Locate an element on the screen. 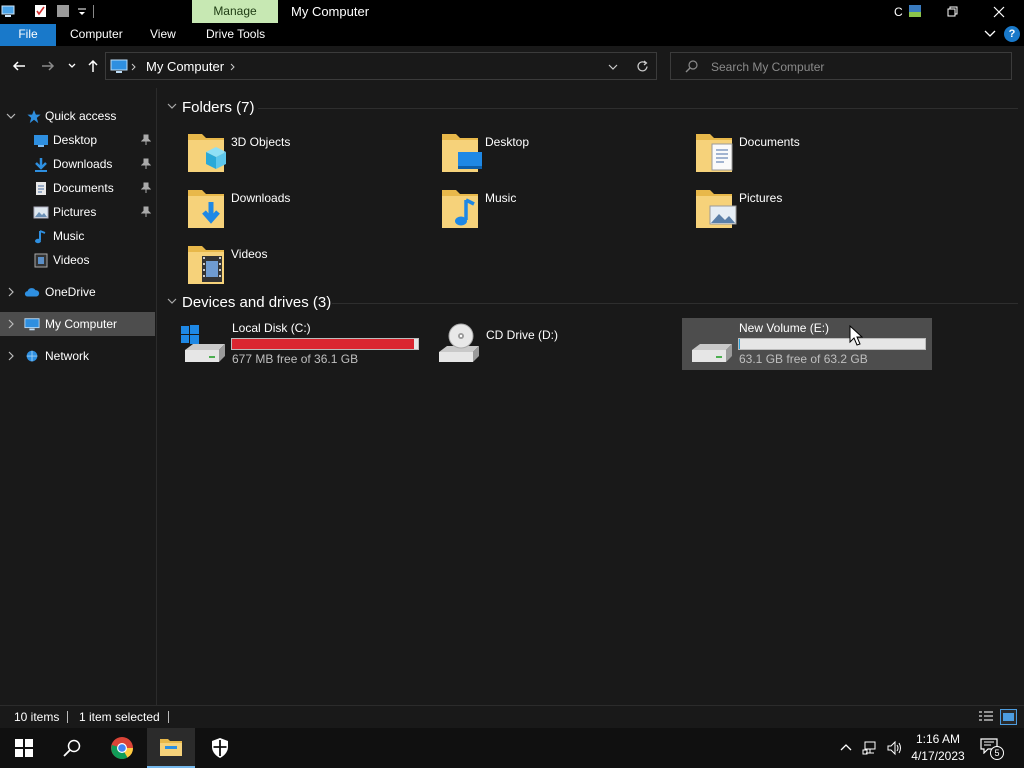  drive-free-space: 677 MB free of 36.1 GB is located at coordinates (295, 359).